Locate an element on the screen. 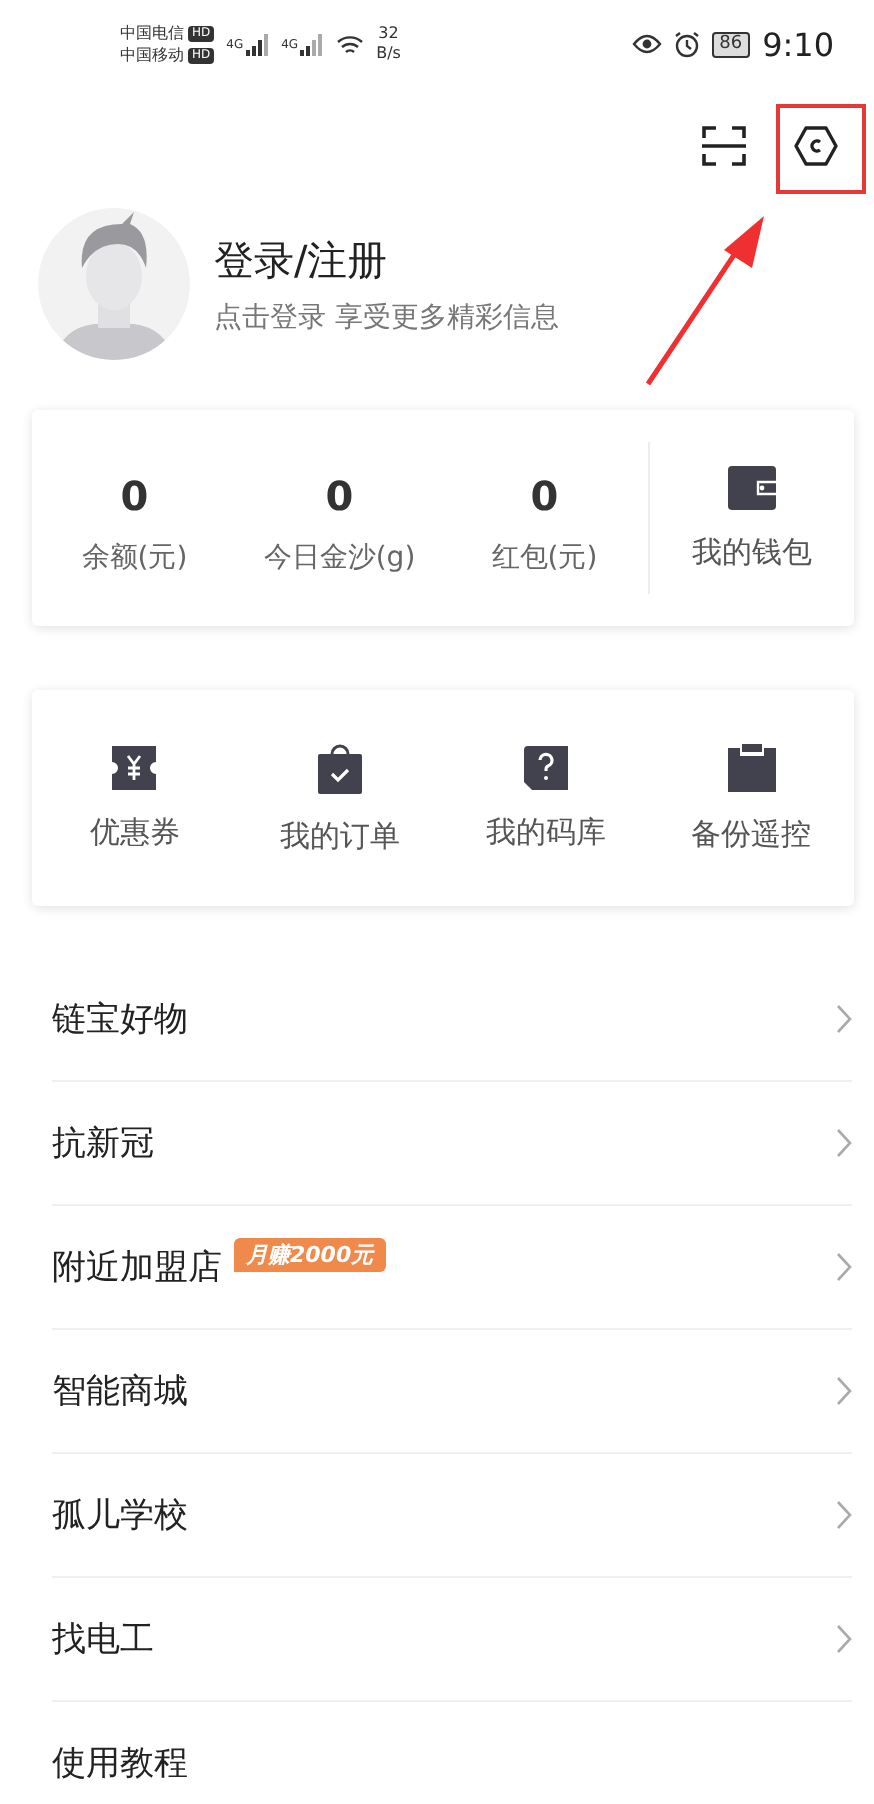 This screenshot has height=1804, width=874. eye-icon is located at coordinates (646, 44).